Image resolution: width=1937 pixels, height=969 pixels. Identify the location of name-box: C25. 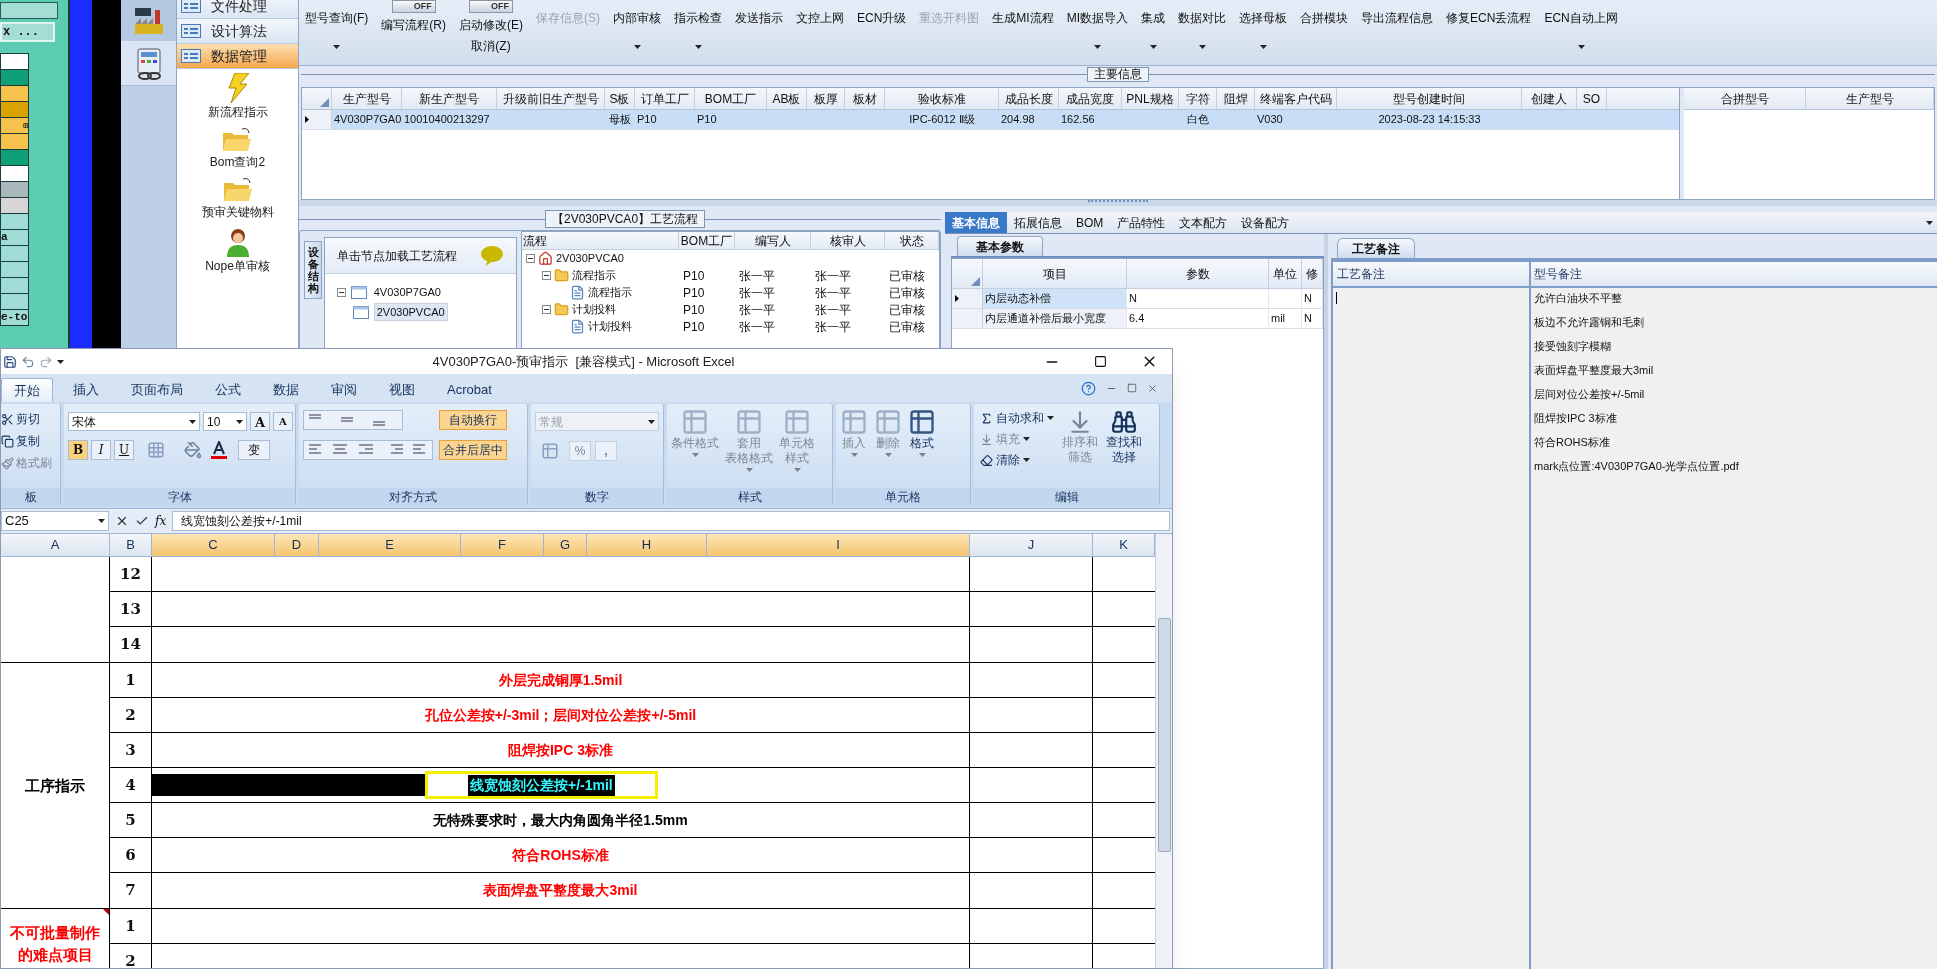
(55, 521).